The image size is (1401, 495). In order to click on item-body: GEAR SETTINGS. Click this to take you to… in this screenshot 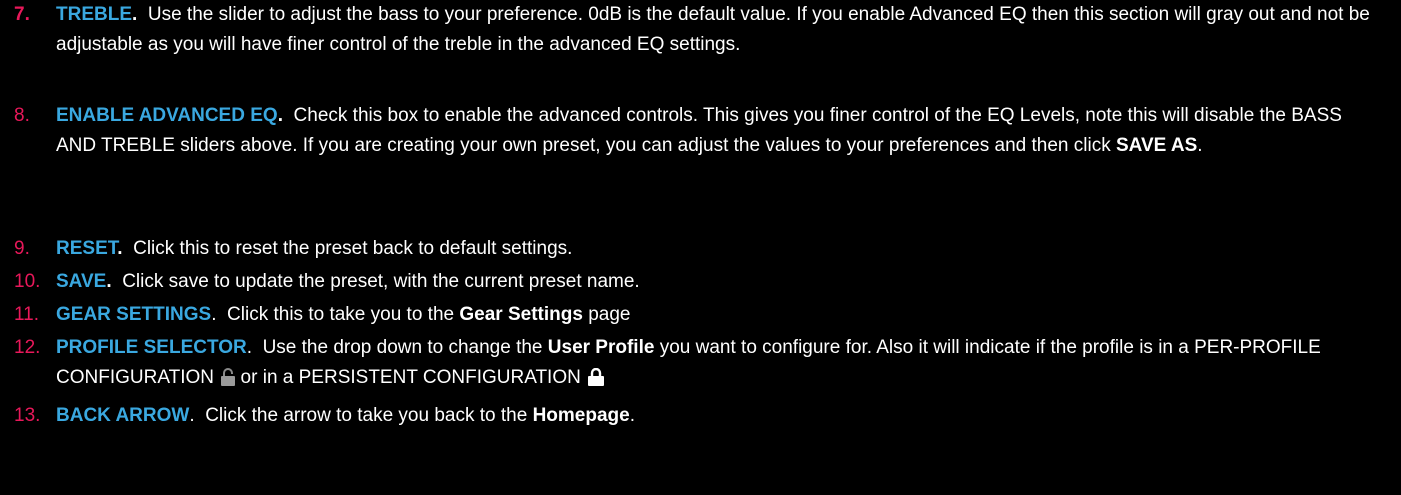, I will do `click(723, 315)`.